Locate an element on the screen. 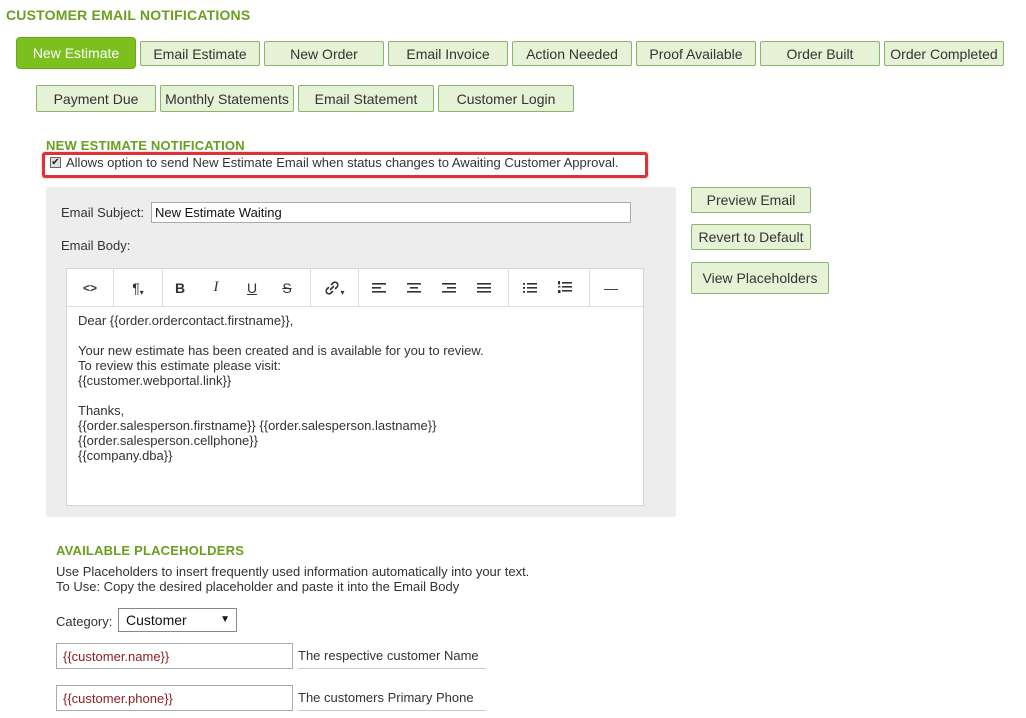  placeholder-code-input: {{customer.phone}} is located at coordinates (174, 698).